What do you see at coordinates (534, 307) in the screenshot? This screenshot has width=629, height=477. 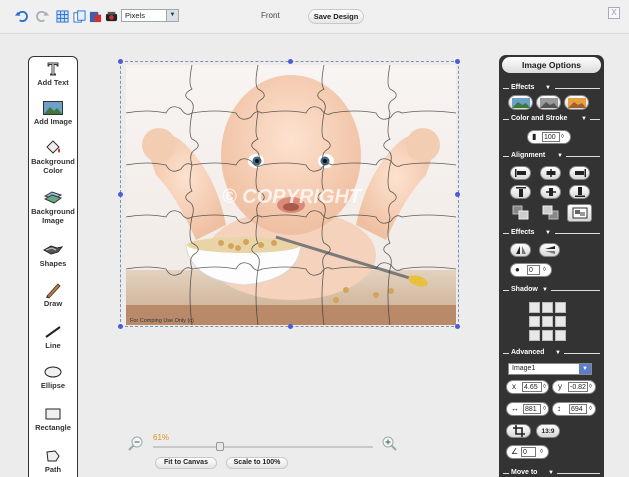 I see `shadow-cell-top-left` at bounding box center [534, 307].